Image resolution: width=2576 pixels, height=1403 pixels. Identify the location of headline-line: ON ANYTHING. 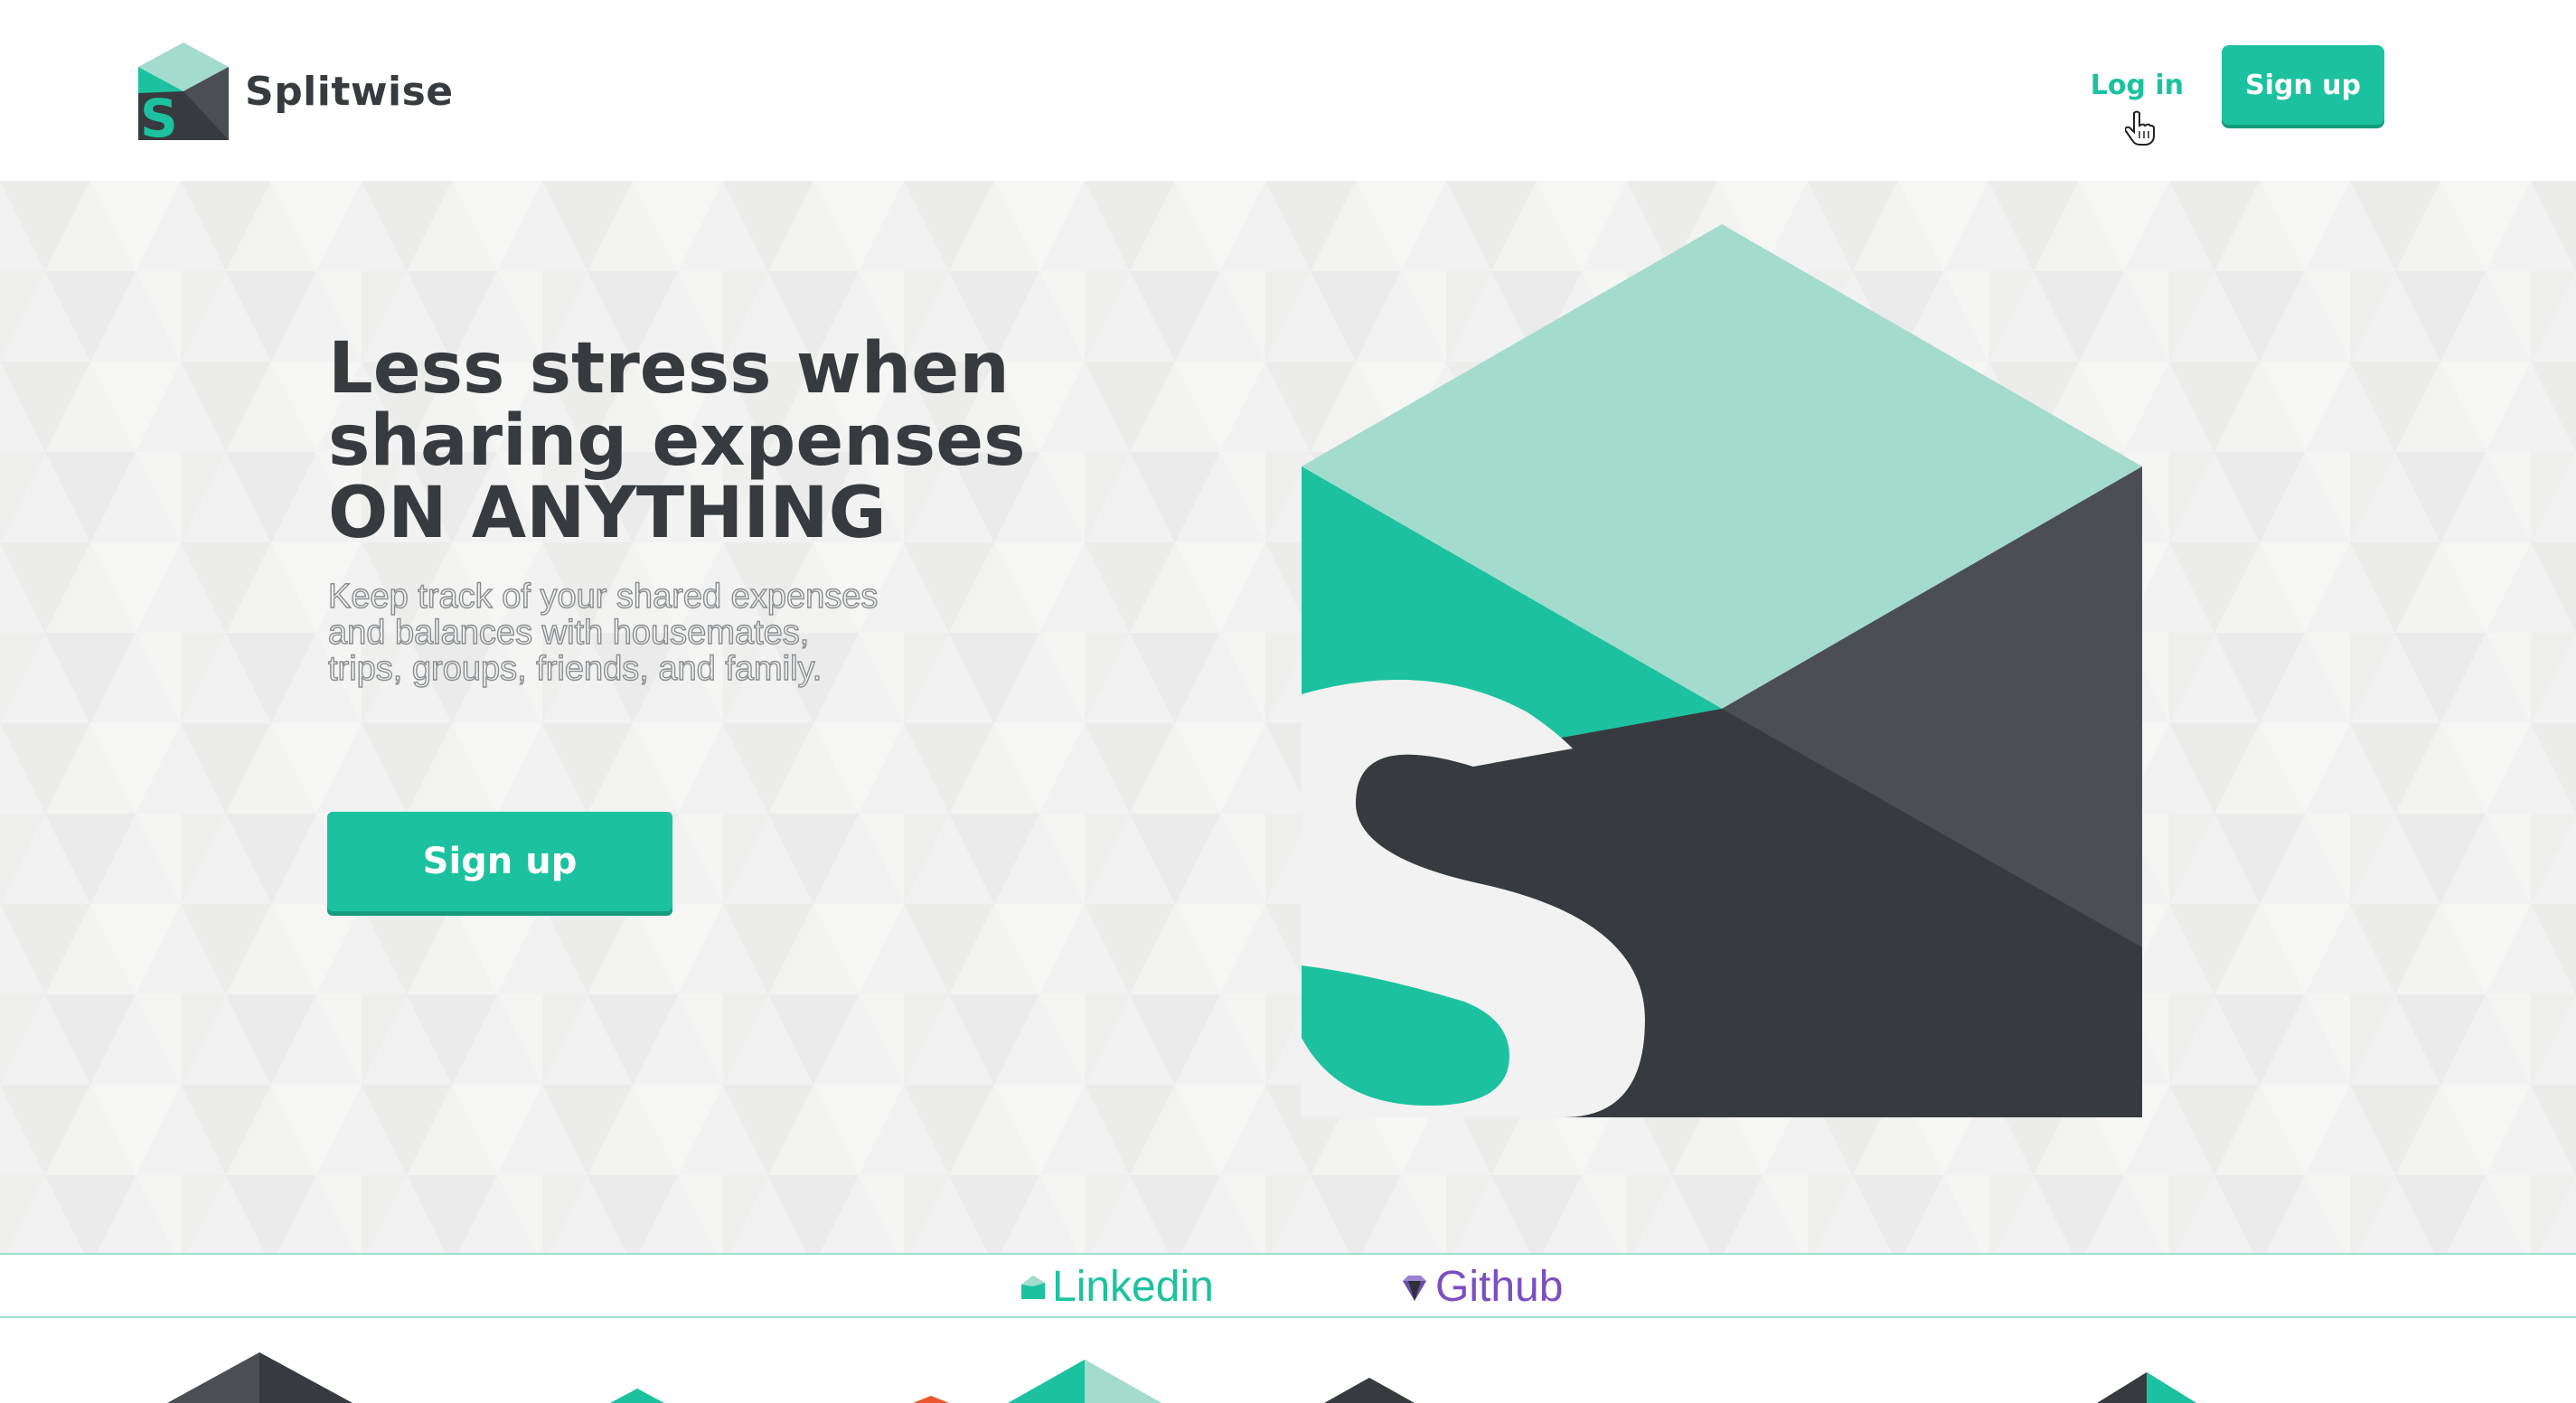
(608, 513).